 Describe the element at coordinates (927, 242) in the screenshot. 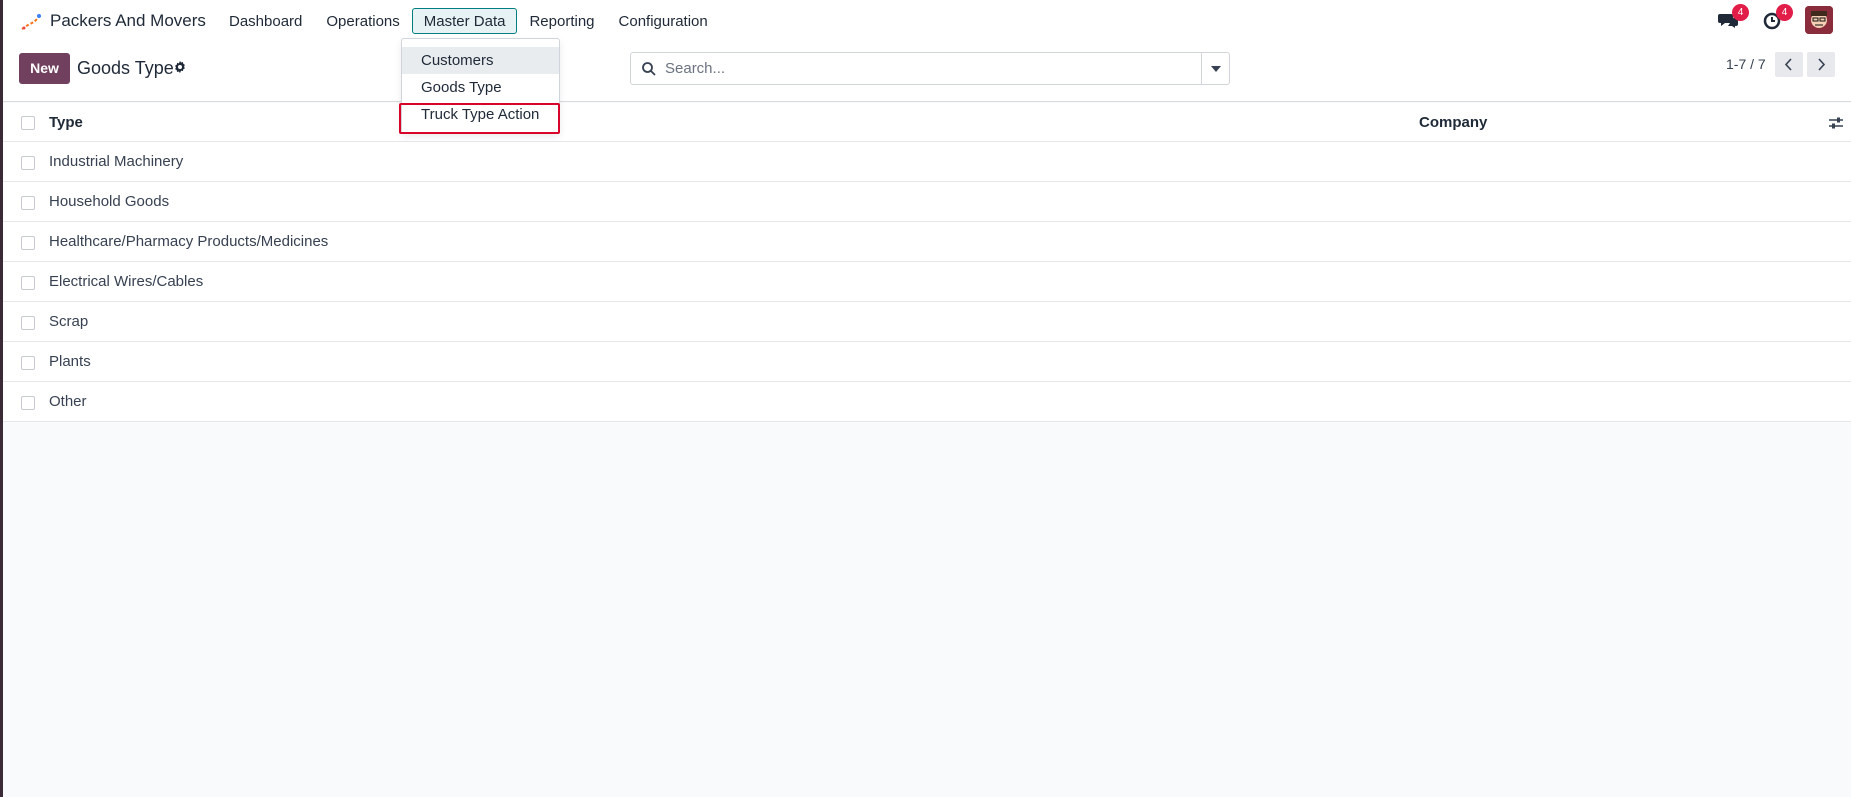

I see `table-row: Healthcare/Pharmacy Products/Medicines` at that location.